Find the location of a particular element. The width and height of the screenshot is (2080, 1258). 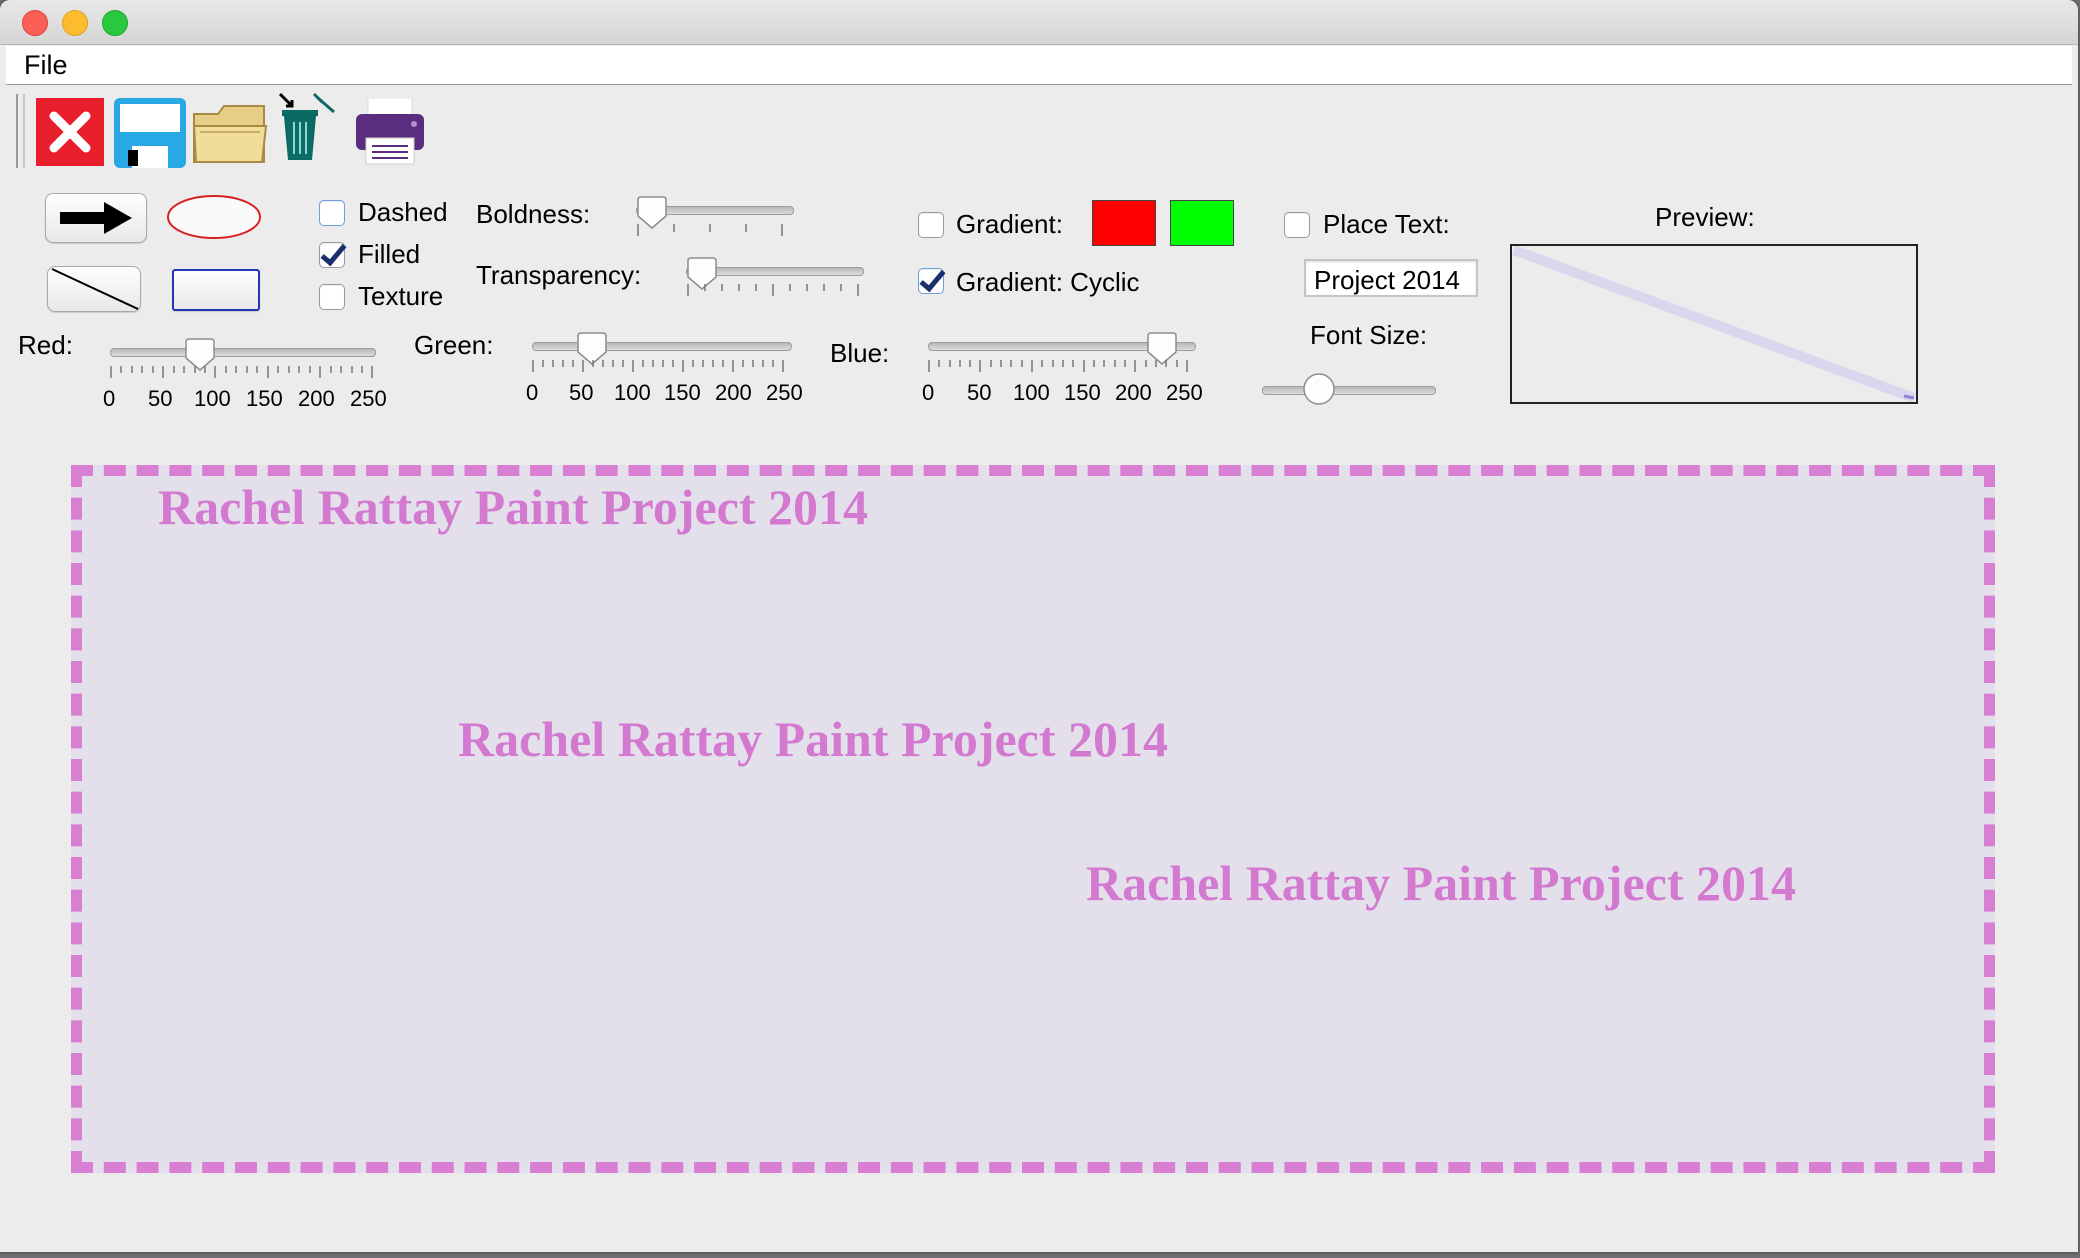

green-tick-0: 0 is located at coordinates (532, 392).